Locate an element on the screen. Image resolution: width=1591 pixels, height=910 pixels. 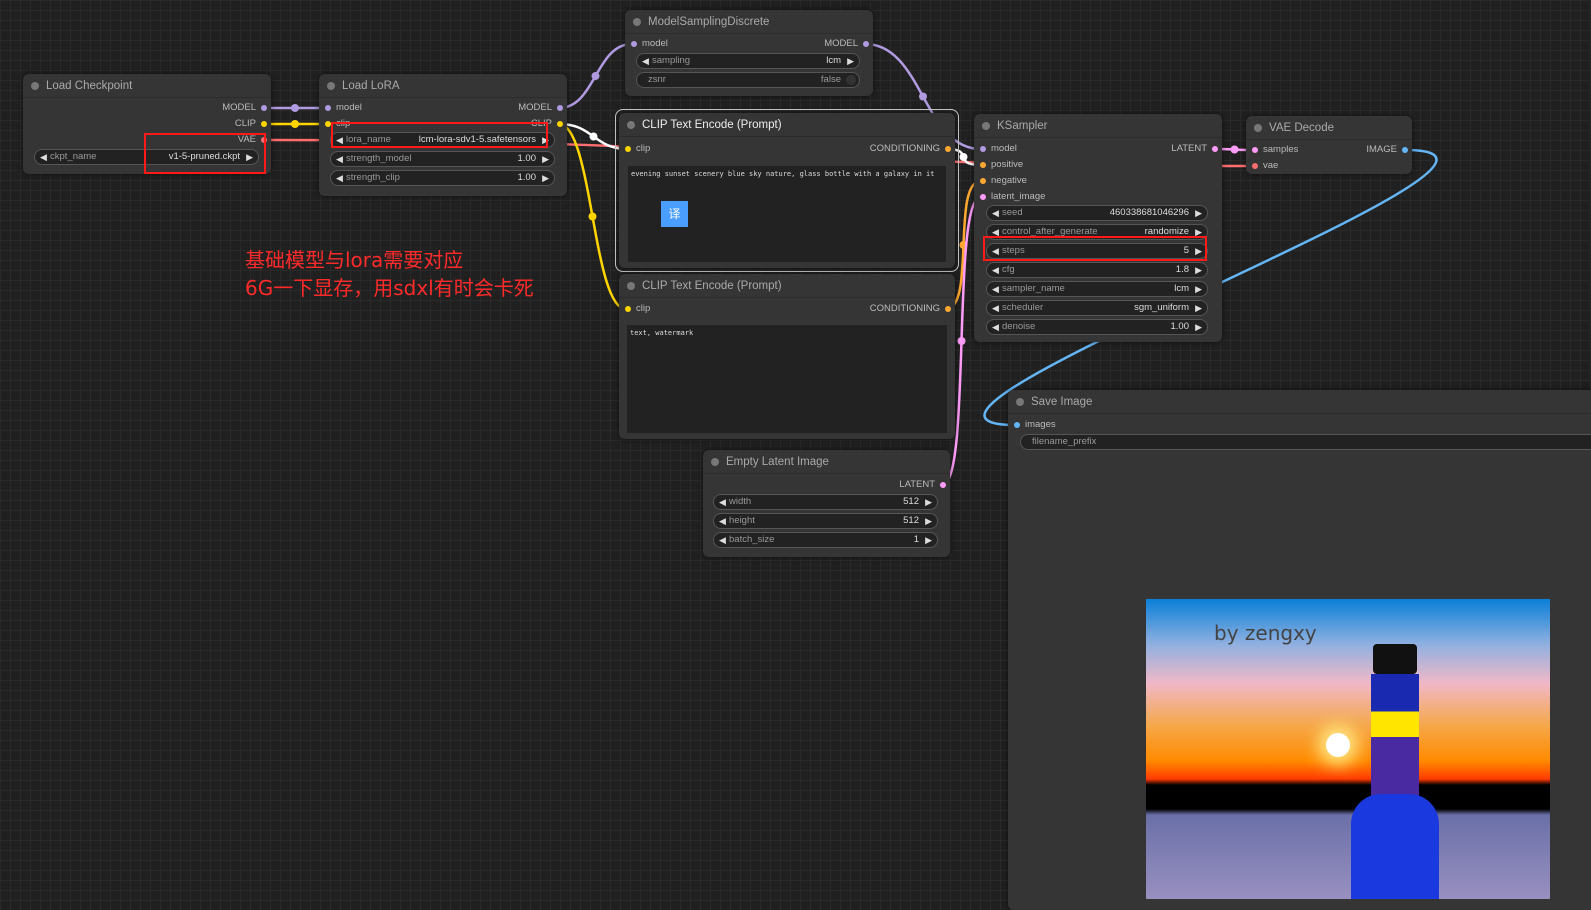
input-negative: negative is located at coordinates (1002, 181).